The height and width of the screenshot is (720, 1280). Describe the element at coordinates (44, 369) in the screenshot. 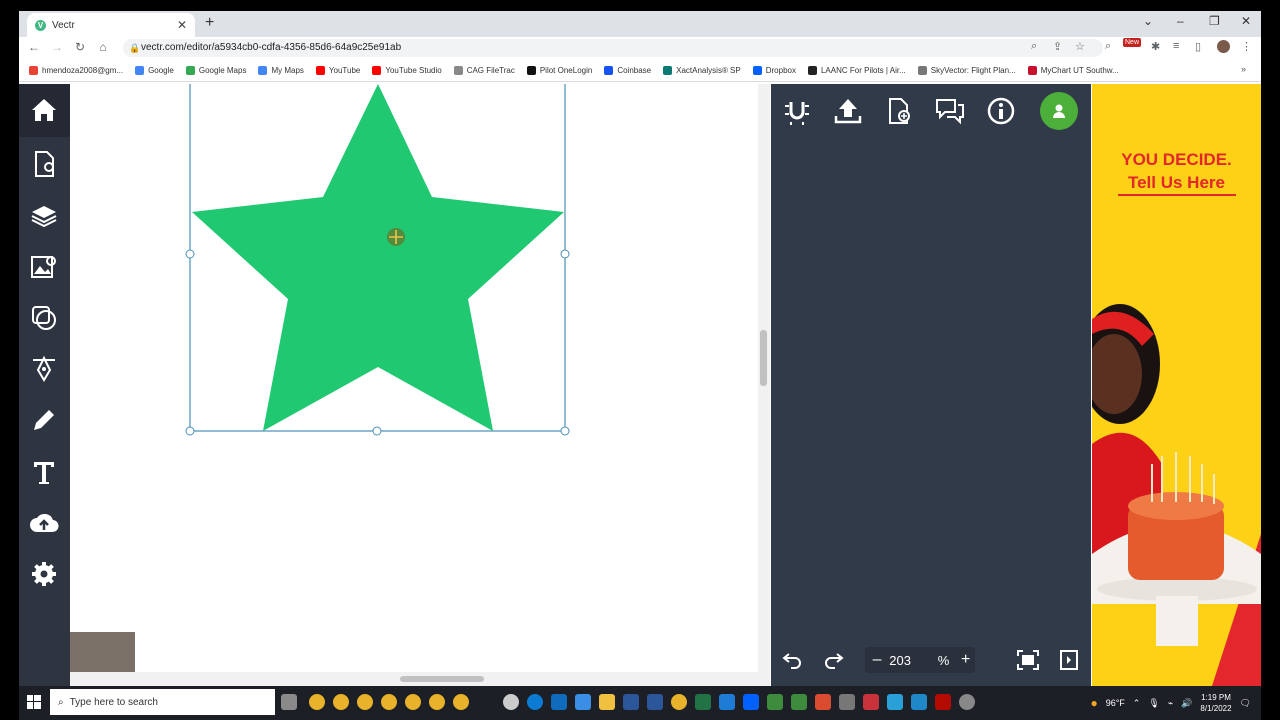

I see `pen-tool-icon` at that location.